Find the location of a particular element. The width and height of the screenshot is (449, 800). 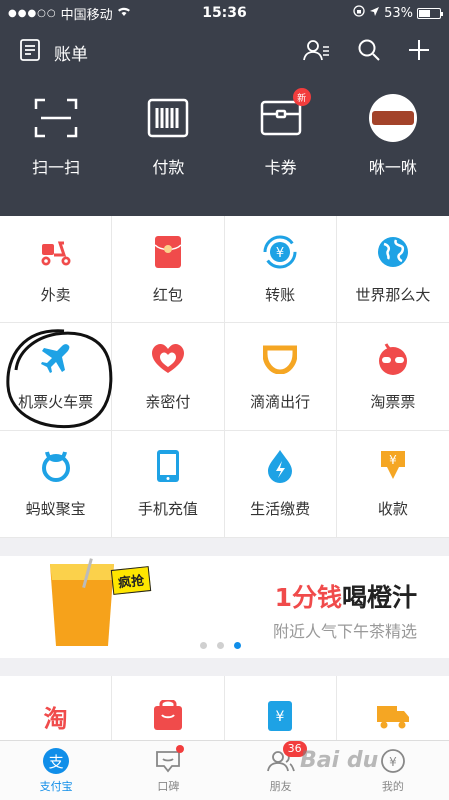

watermark-logo: Bai du is located at coordinates (339, 760).